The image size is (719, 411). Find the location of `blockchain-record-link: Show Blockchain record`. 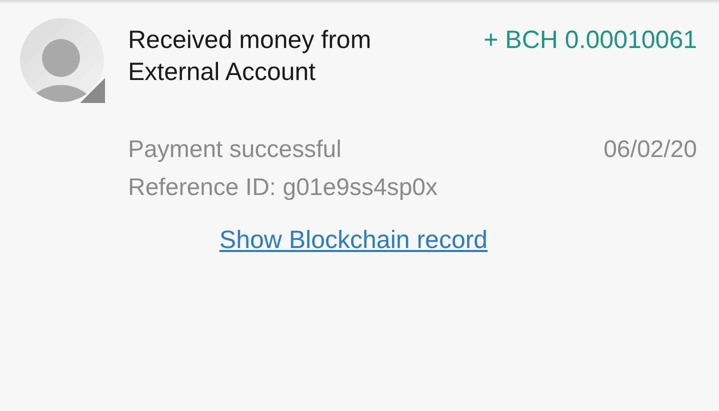

blockchain-record-link: Show Blockchain record is located at coordinates (353, 240).